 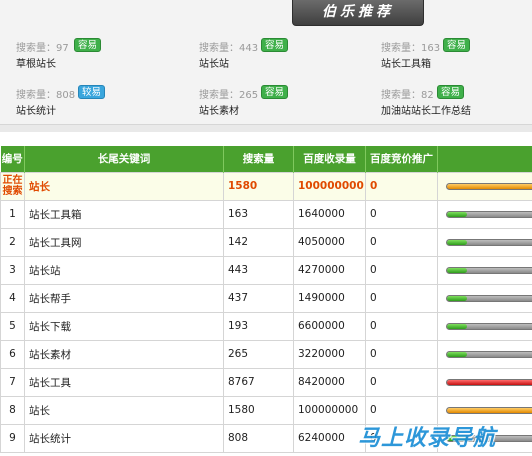 I want to click on recommend-item: 搜索量：82 容易 加油站站长工作总结, so click(x=456, y=103).